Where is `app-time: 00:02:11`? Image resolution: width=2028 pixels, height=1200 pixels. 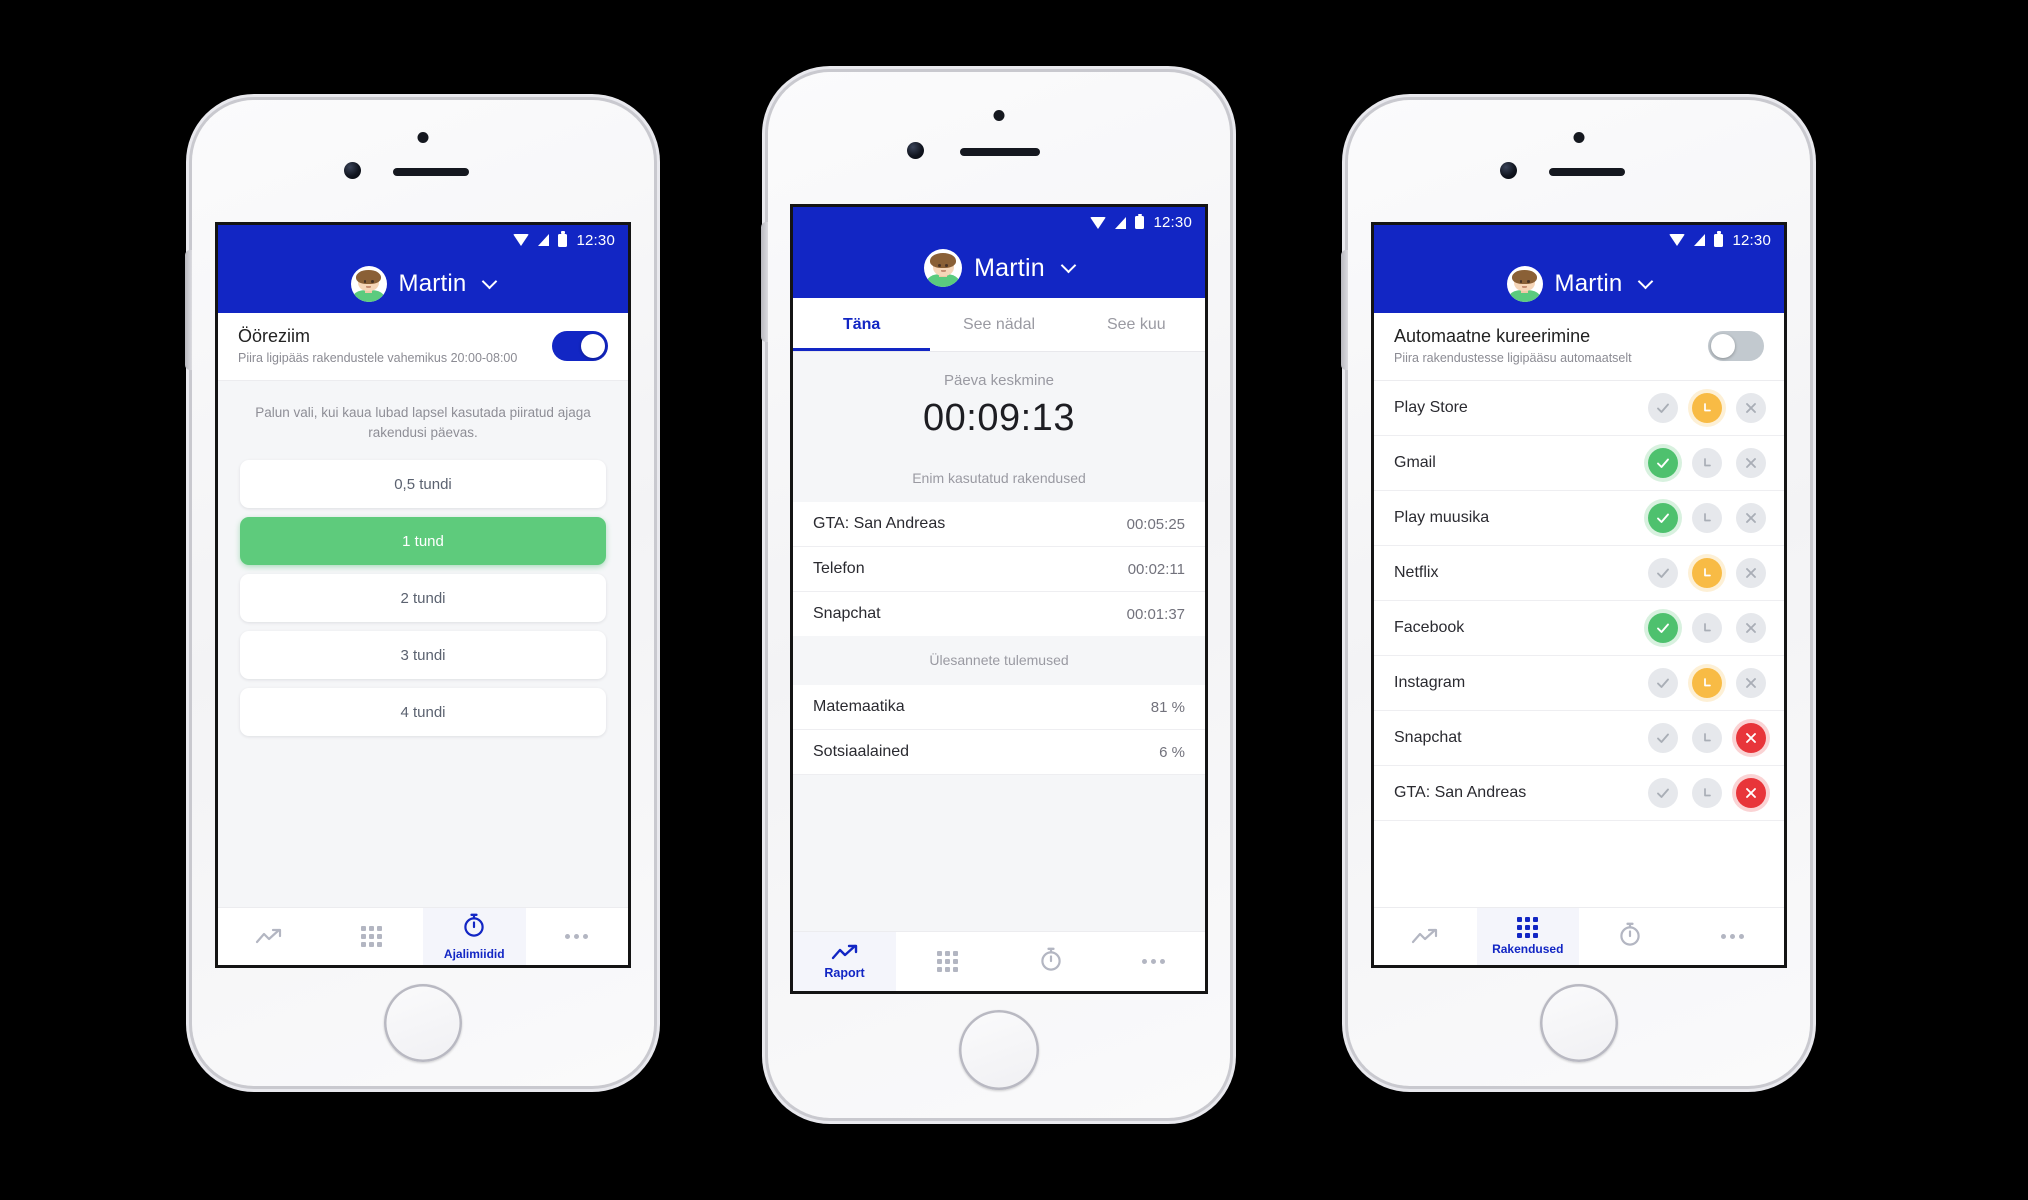
app-time: 00:02:11 is located at coordinates (1156, 569).